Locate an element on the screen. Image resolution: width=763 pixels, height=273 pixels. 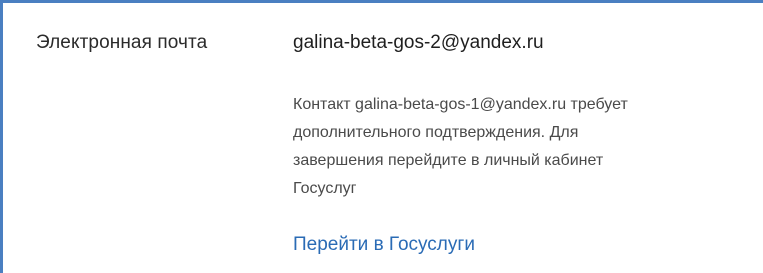
email-field-value: galina-beta-gos-2@yandex.ru is located at coordinates (418, 42).